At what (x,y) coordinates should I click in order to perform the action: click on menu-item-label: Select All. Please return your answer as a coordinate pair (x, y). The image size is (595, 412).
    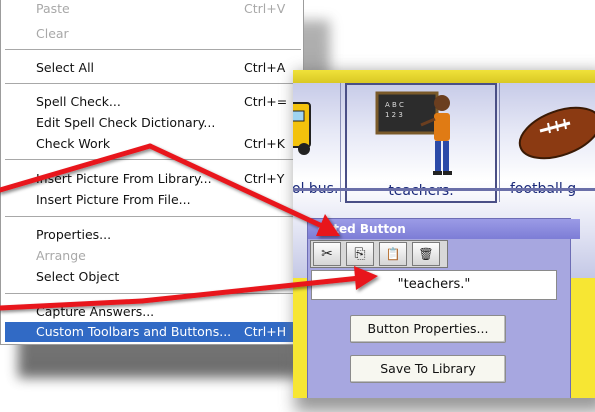
    Looking at the image, I should click on (65, 67).